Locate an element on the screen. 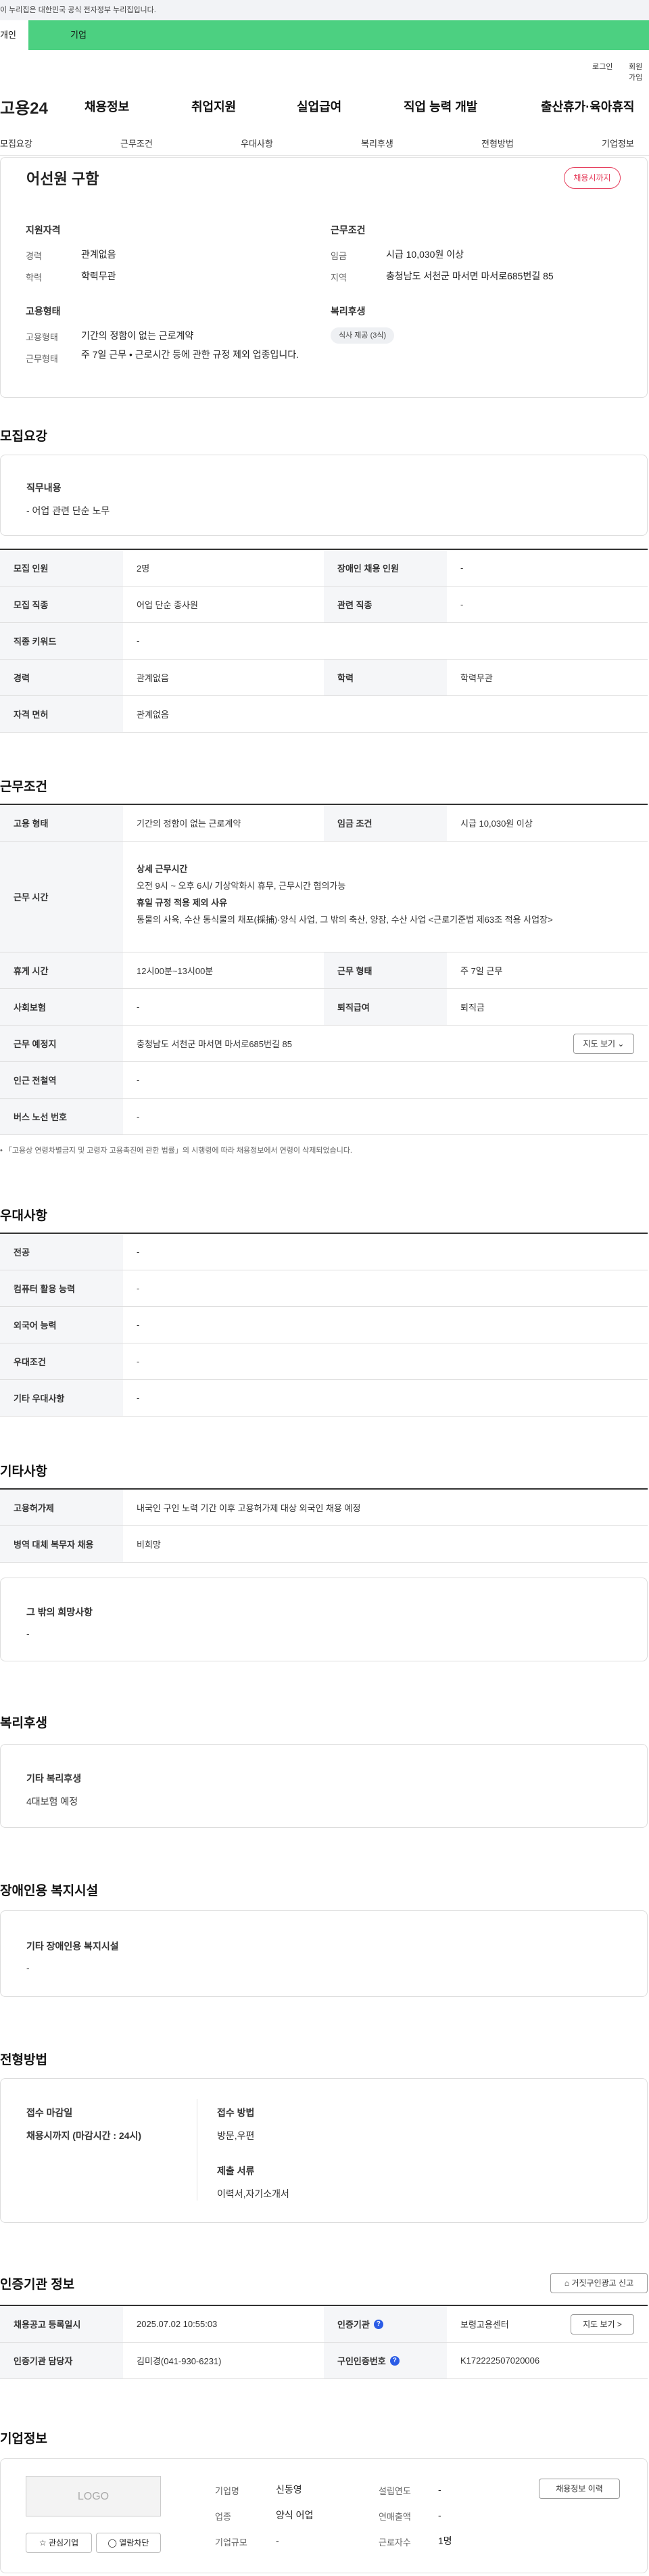  prefer-table: 전공 - 컴퓨터 활용 능력 - 외국어 능력 - 우대조건 - 기타 우대사항 - is located at coordinates (324, 1325).